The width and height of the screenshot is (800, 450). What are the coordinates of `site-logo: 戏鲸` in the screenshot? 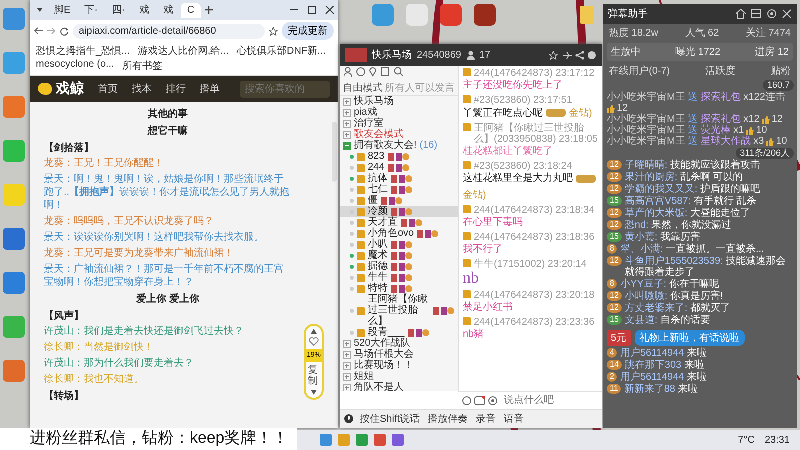 It's located at (70, 89).